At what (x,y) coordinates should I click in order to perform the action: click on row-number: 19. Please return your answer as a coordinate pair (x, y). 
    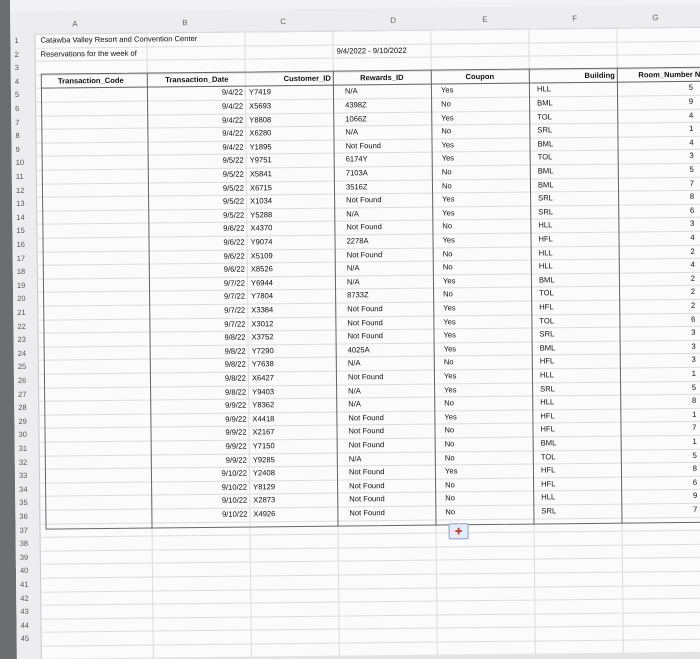
    Looking at the image, I should click on (26, 286).